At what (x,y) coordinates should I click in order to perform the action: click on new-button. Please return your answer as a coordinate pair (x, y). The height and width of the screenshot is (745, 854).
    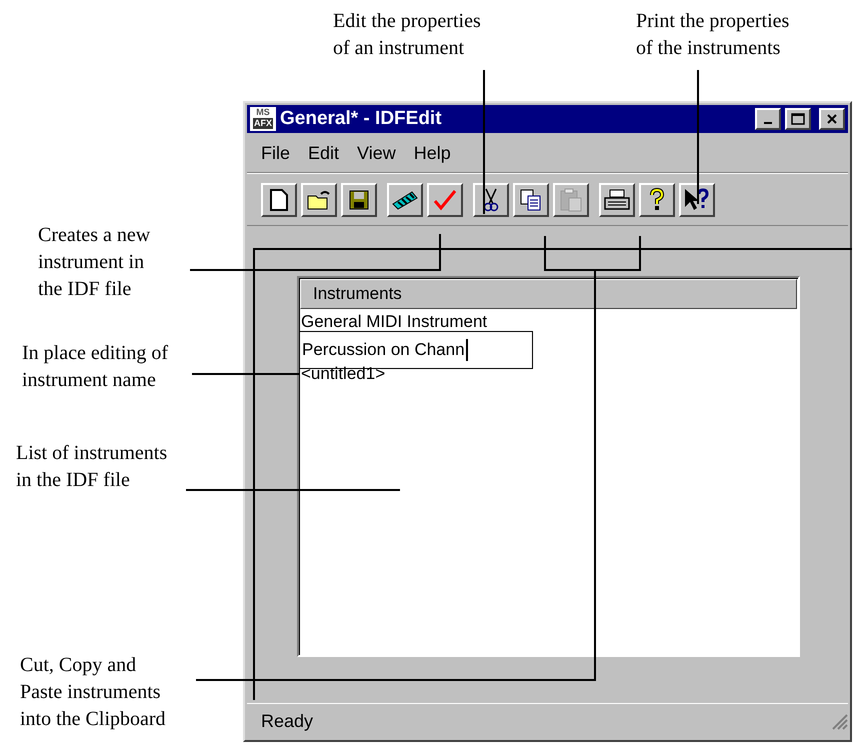
    Looking at the image, I should click on (279, 200).